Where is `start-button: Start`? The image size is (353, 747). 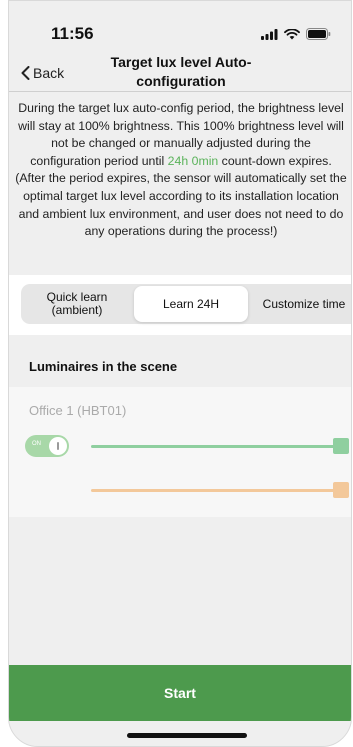
start-button: Start is located at coordinates (180, 693).